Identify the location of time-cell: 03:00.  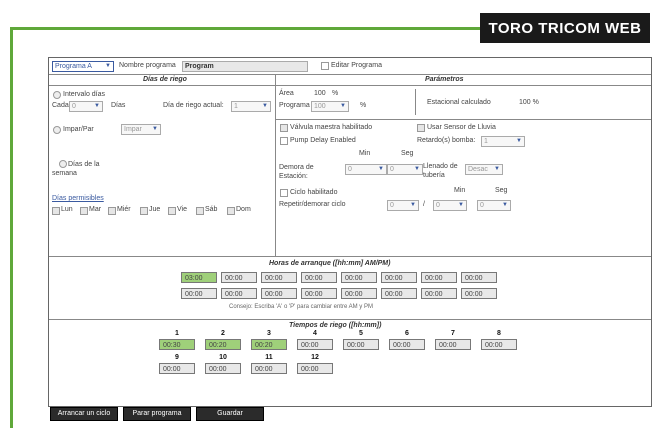
(199, 277).